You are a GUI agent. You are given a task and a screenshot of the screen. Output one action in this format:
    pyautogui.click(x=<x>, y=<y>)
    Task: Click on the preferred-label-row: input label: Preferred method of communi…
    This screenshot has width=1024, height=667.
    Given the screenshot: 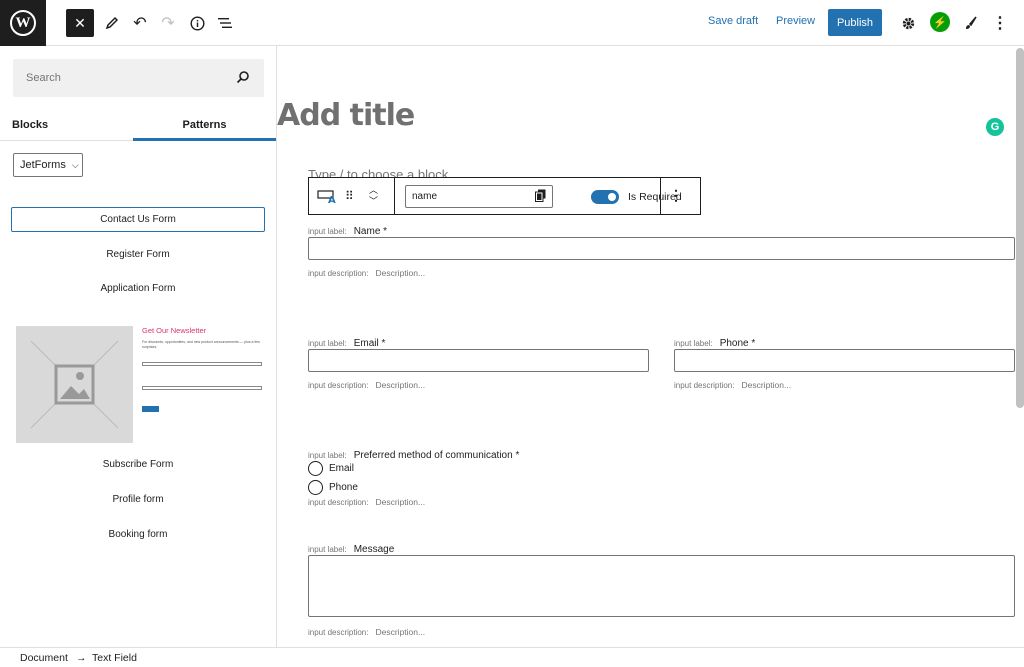 What is the action you would take?
    pyautogui.click(x=413, y=455)
    